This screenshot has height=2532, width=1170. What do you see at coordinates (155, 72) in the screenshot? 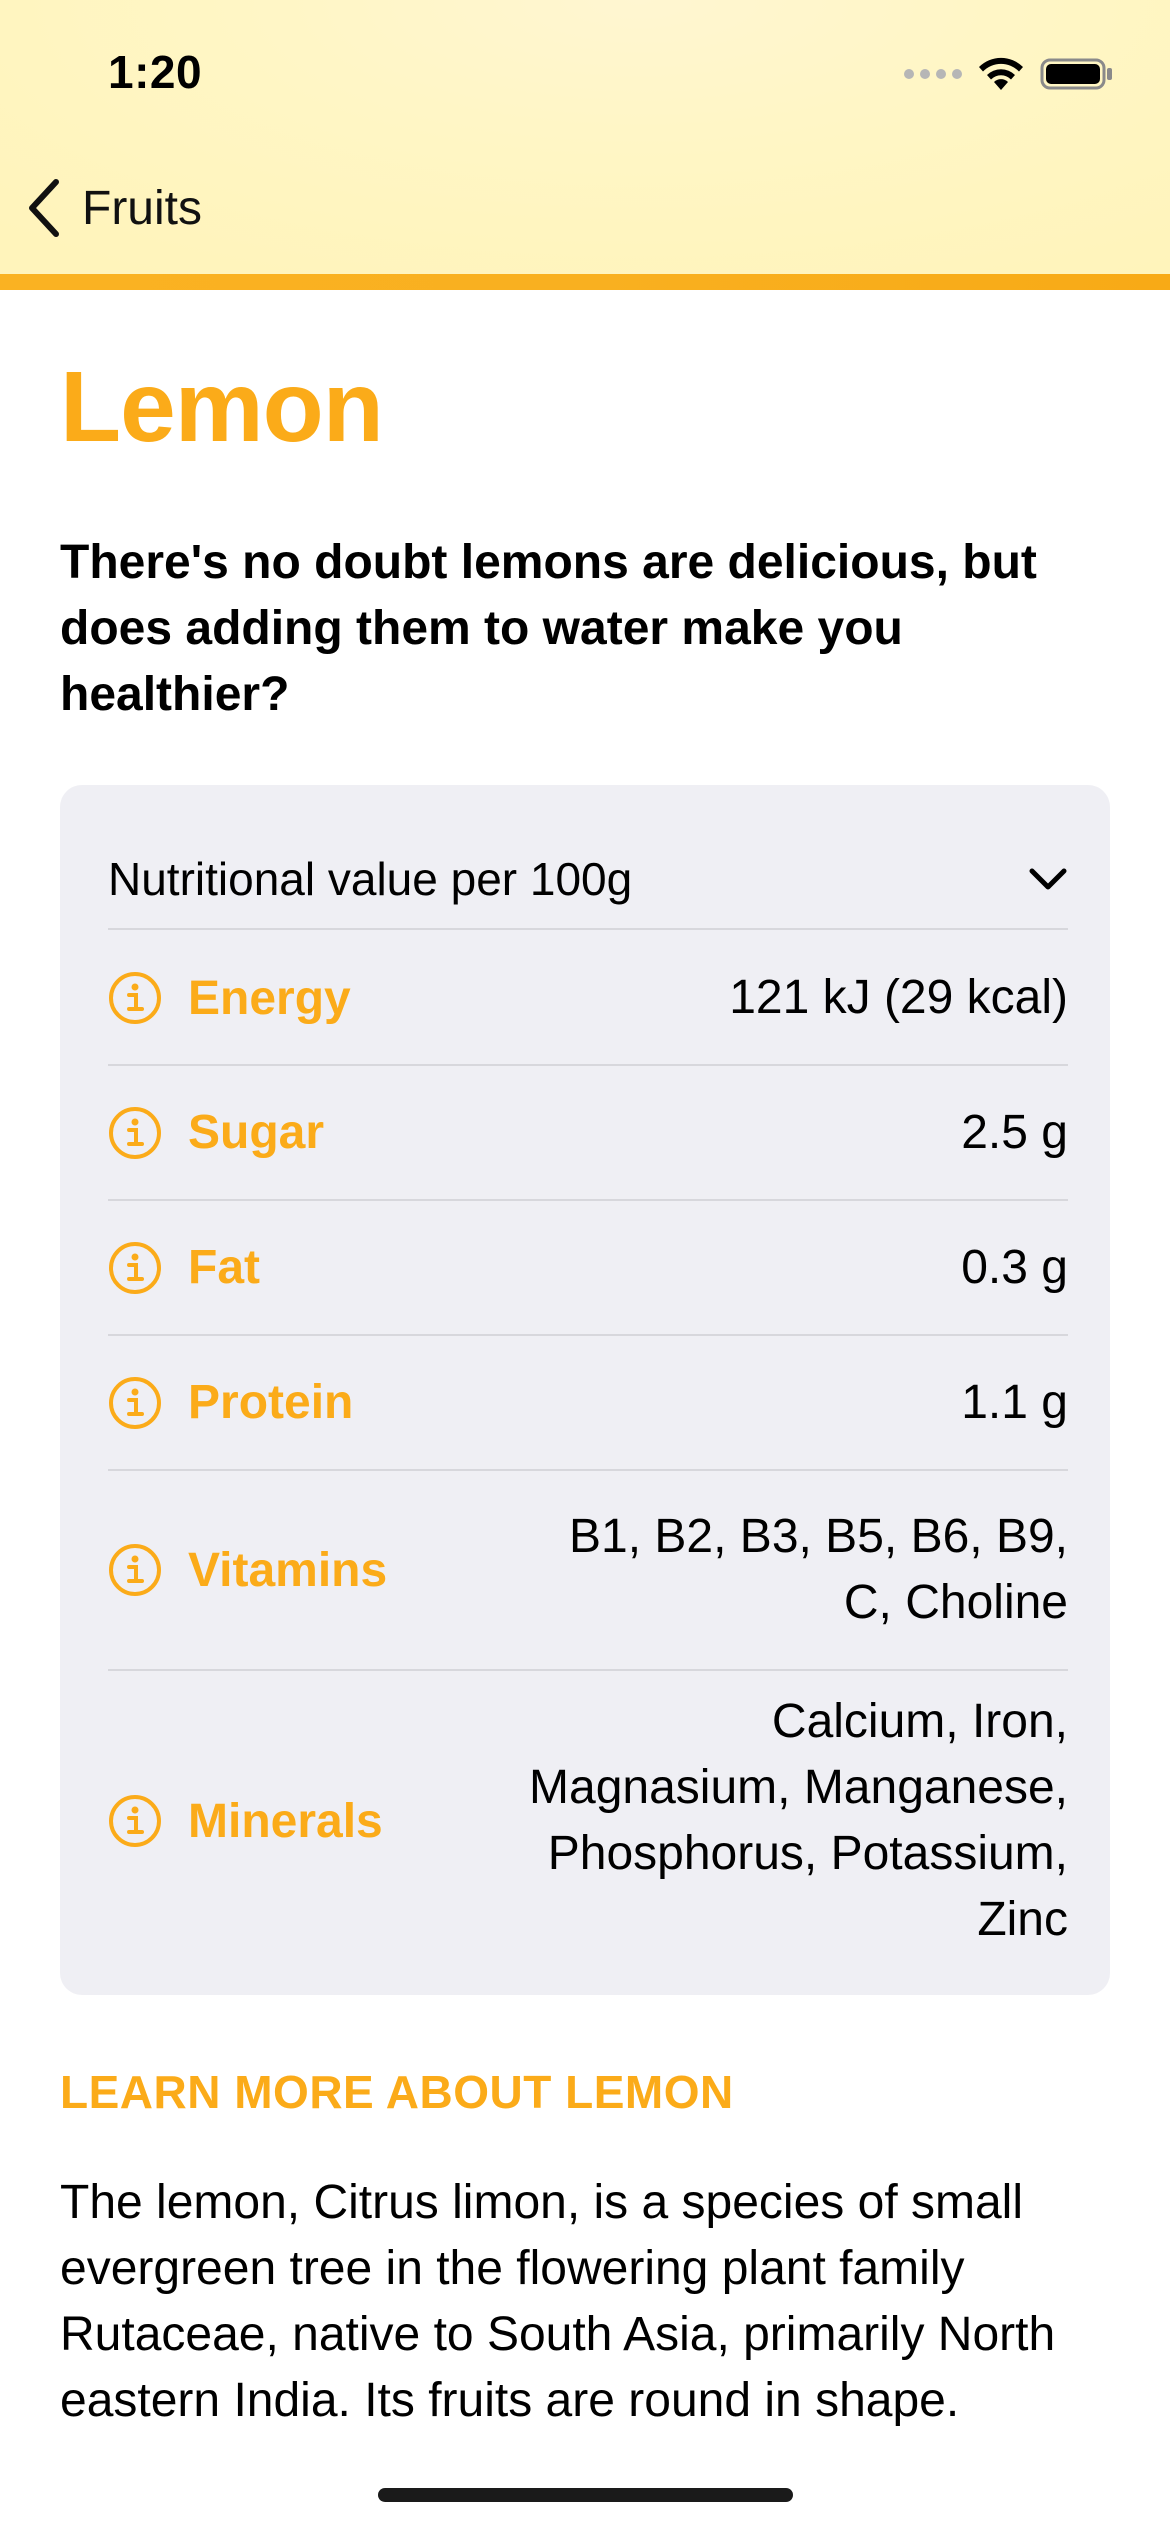
I see `status-time: 1:20` at bounding box center [155, 72].